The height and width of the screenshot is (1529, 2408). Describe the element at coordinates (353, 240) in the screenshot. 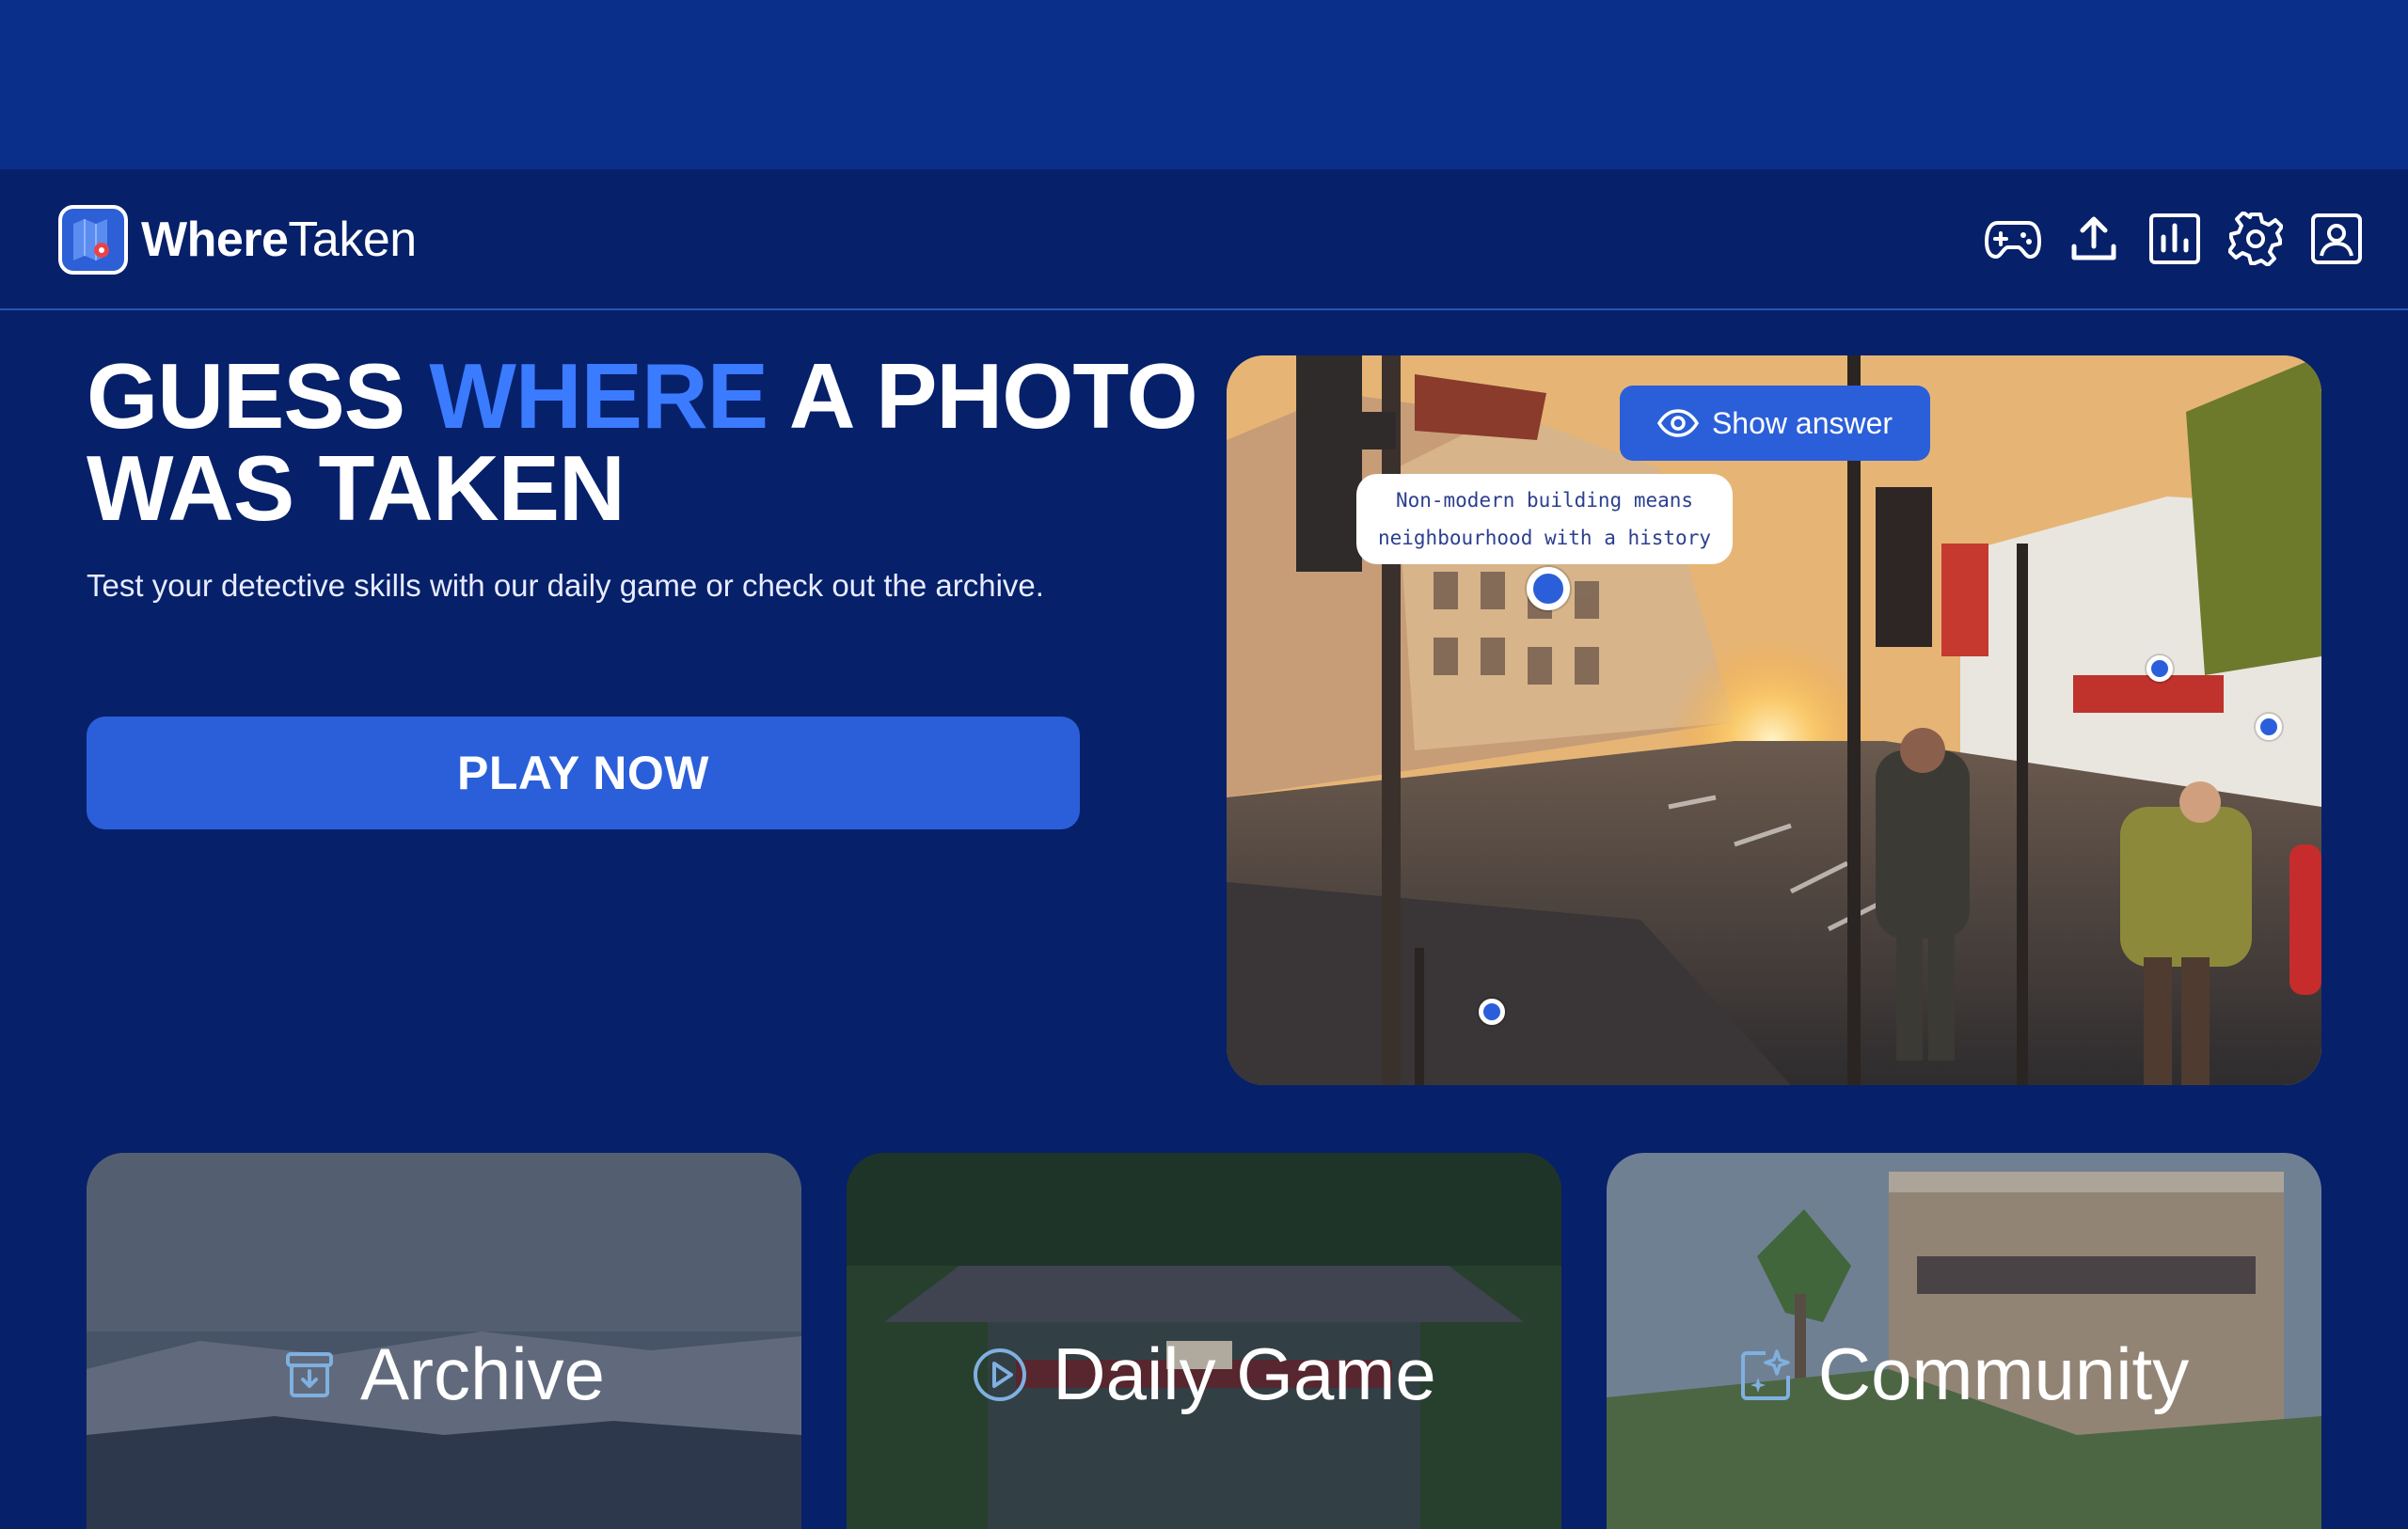

I see `brand-regular: Taken` at that location.